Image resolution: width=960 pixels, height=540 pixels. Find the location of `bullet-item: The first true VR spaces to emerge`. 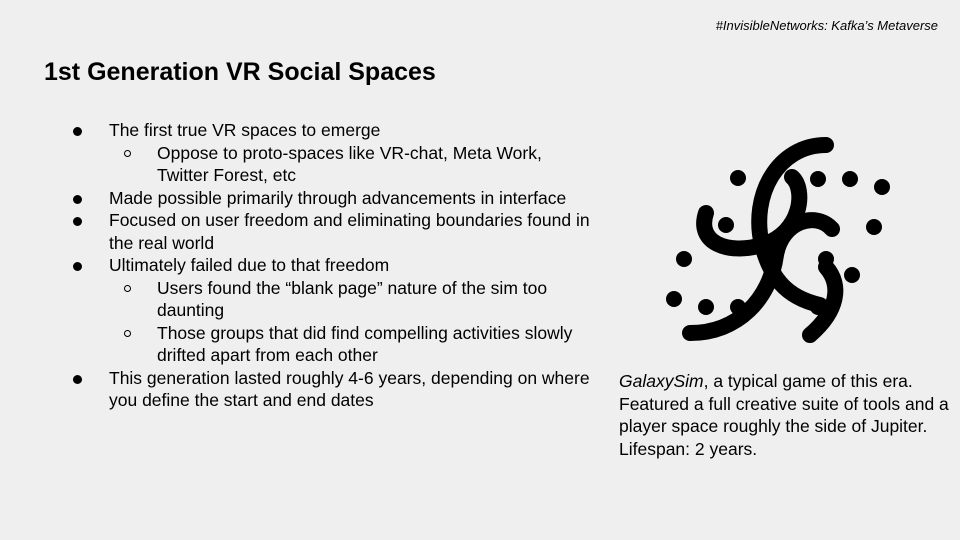

bullet-item: The first true VR spaces to emerge is located at coordinates (330, 130).